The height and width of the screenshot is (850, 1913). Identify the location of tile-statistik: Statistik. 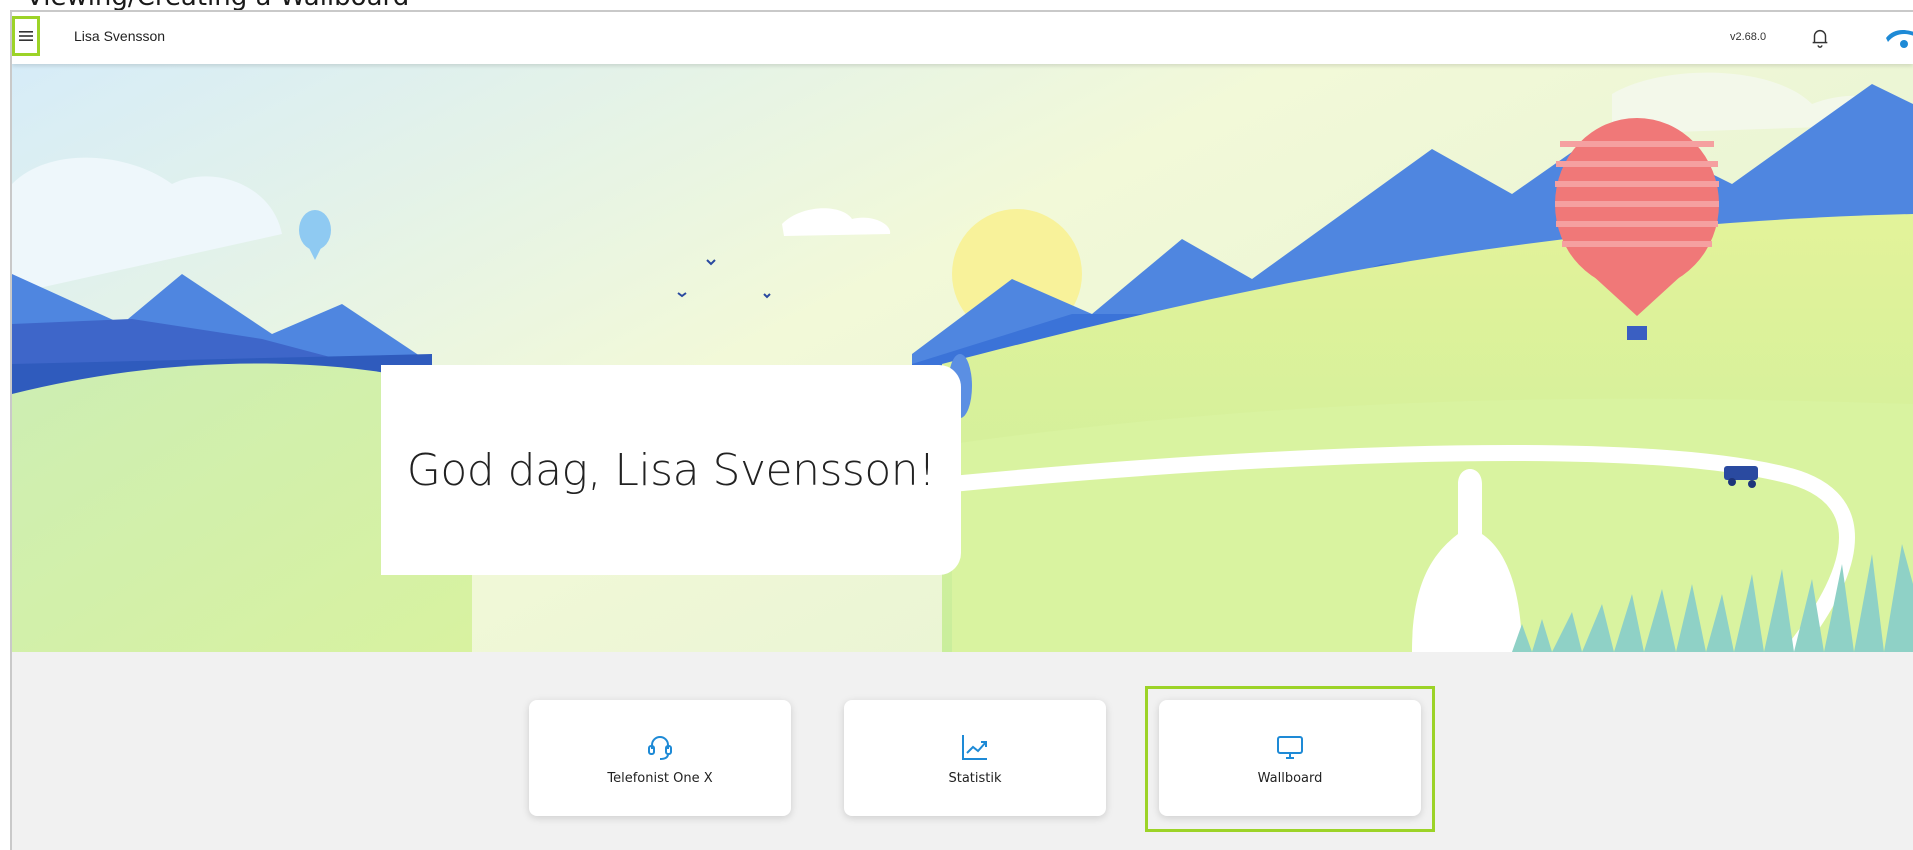
(975, 758).